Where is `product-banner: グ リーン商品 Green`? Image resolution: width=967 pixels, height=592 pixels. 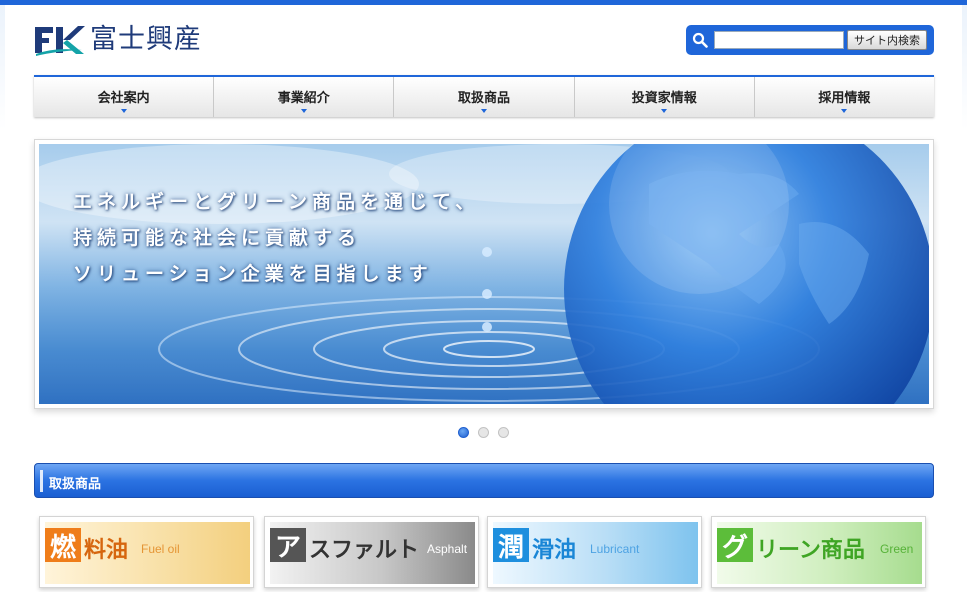 product-banner: グ リーン商品 Green is located at coordinates (819, 553).